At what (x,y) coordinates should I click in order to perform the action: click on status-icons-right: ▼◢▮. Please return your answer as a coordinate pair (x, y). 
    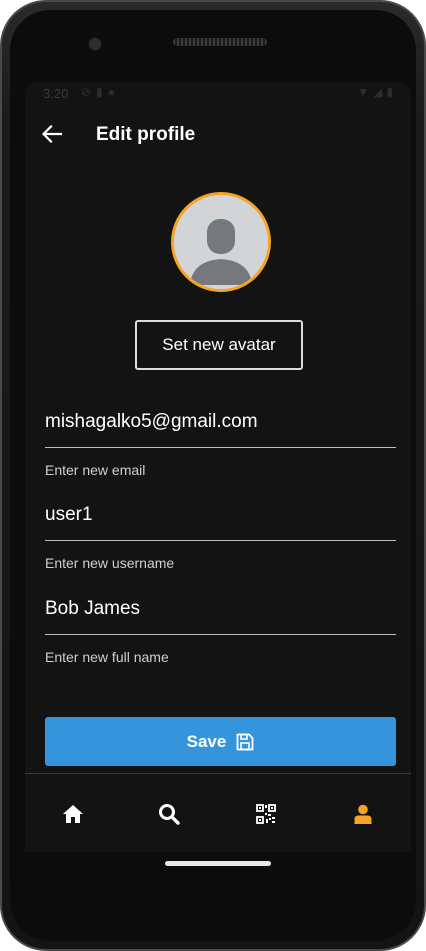
    Looking at the image, I should click on (377, 92).